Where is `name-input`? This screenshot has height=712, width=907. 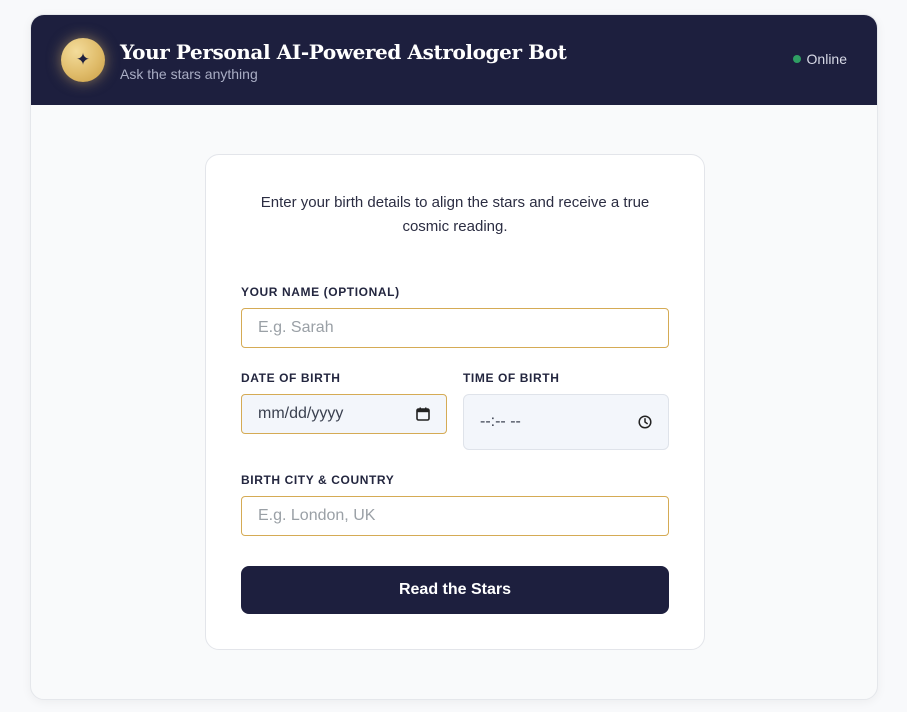 name-input is located at coordinates (455, 328).